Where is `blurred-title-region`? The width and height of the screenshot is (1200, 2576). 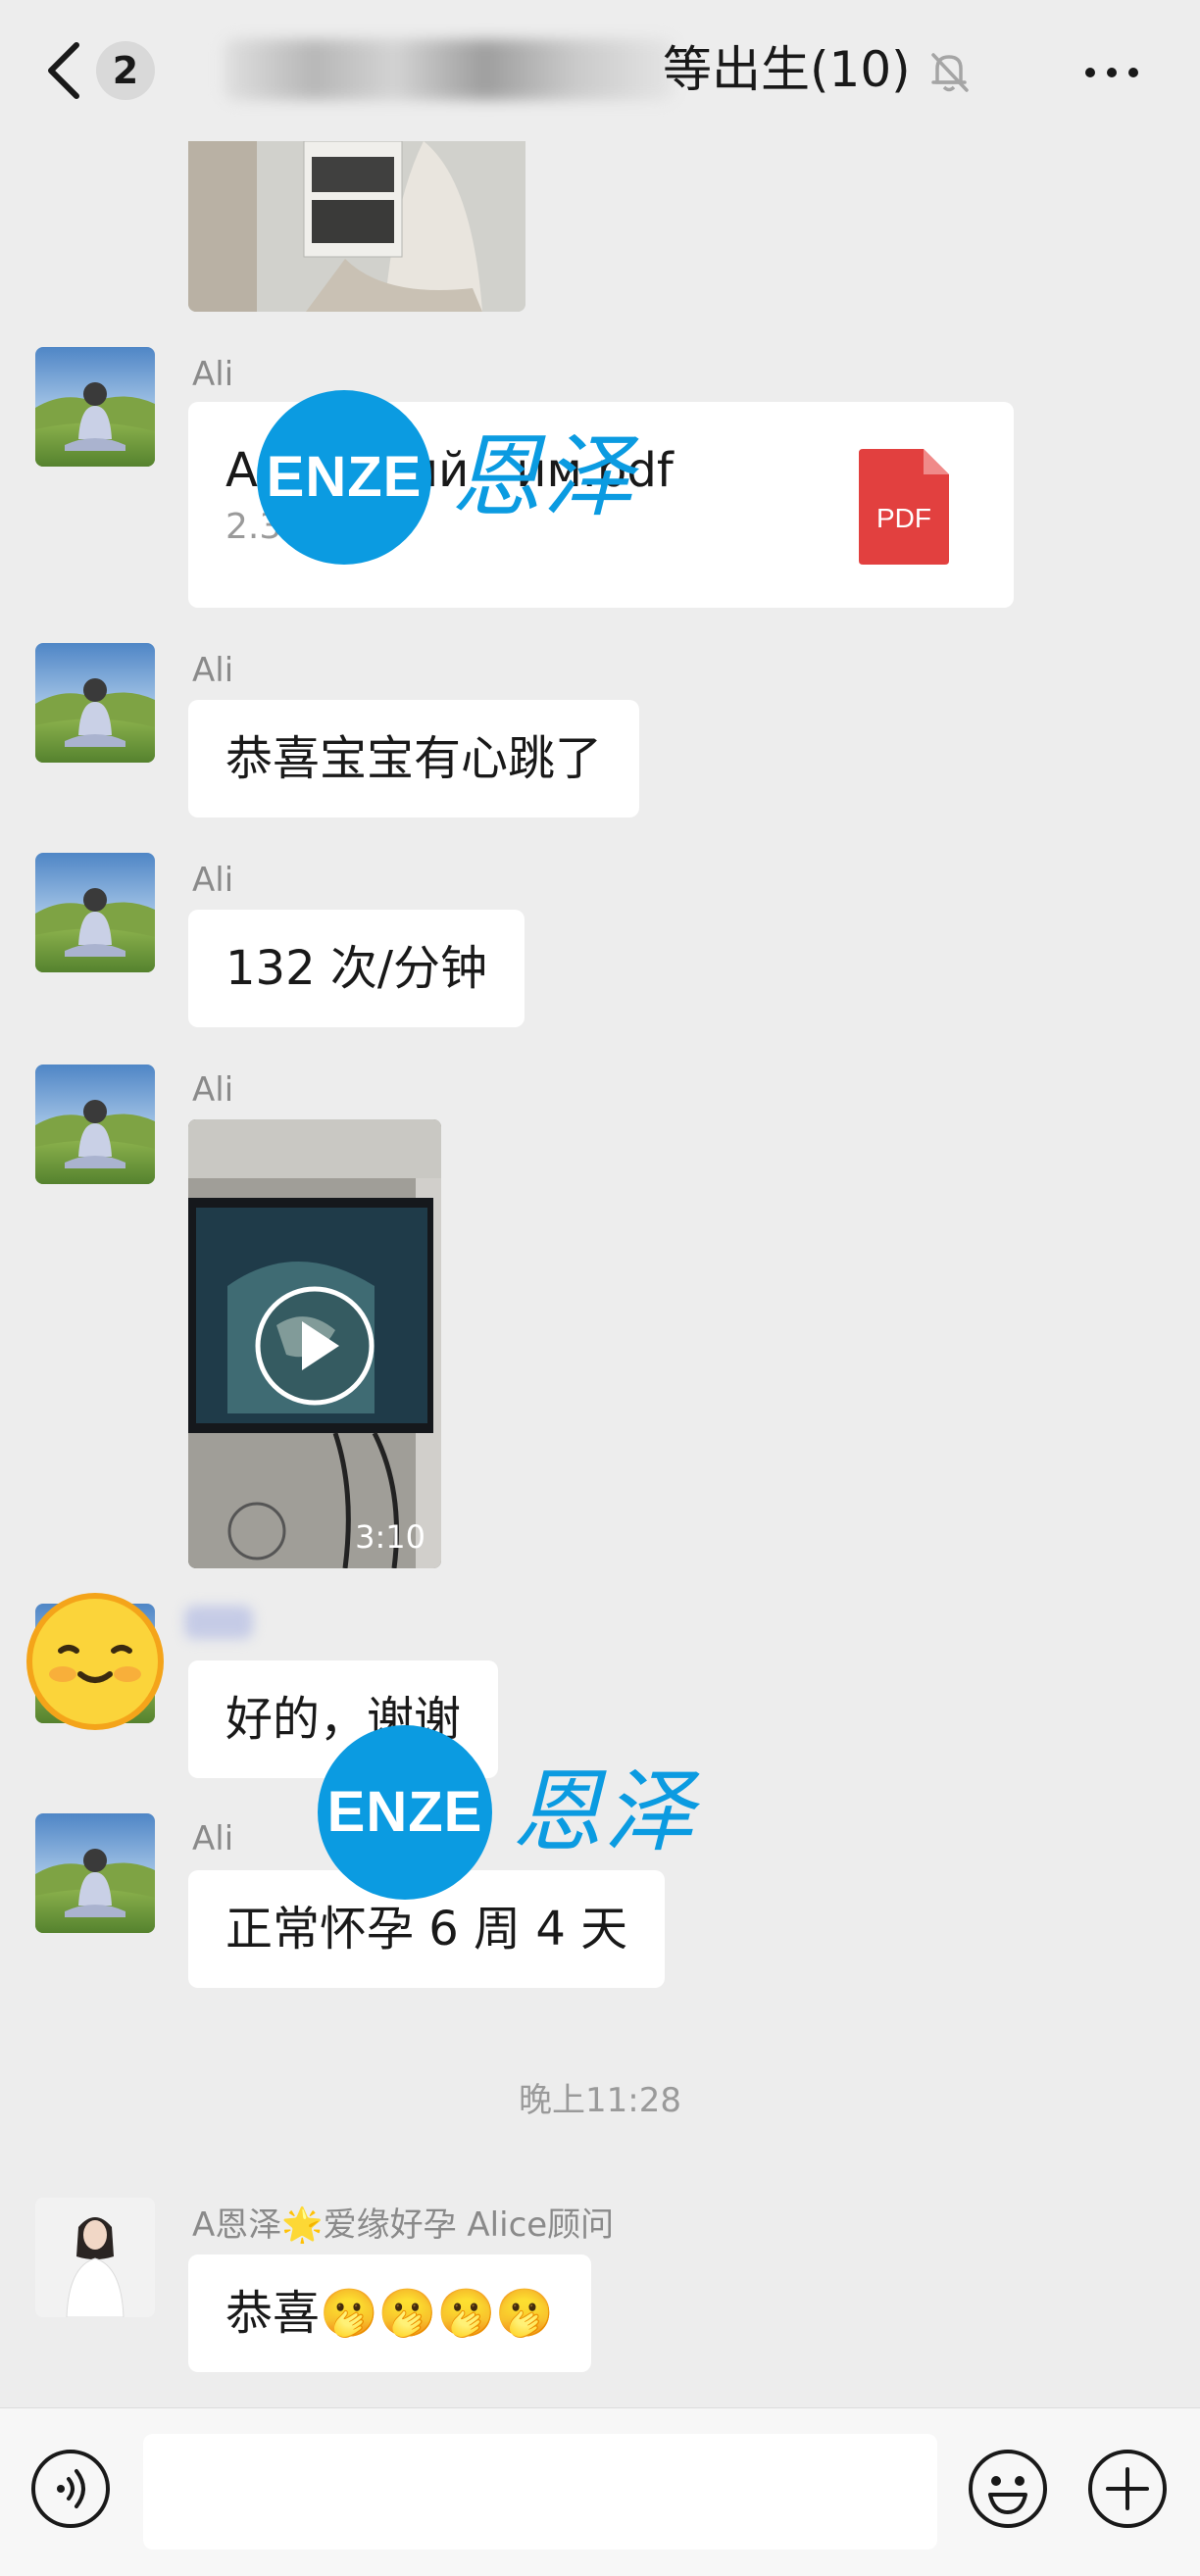 blurred-title-region is located at coordinates (449, 69).